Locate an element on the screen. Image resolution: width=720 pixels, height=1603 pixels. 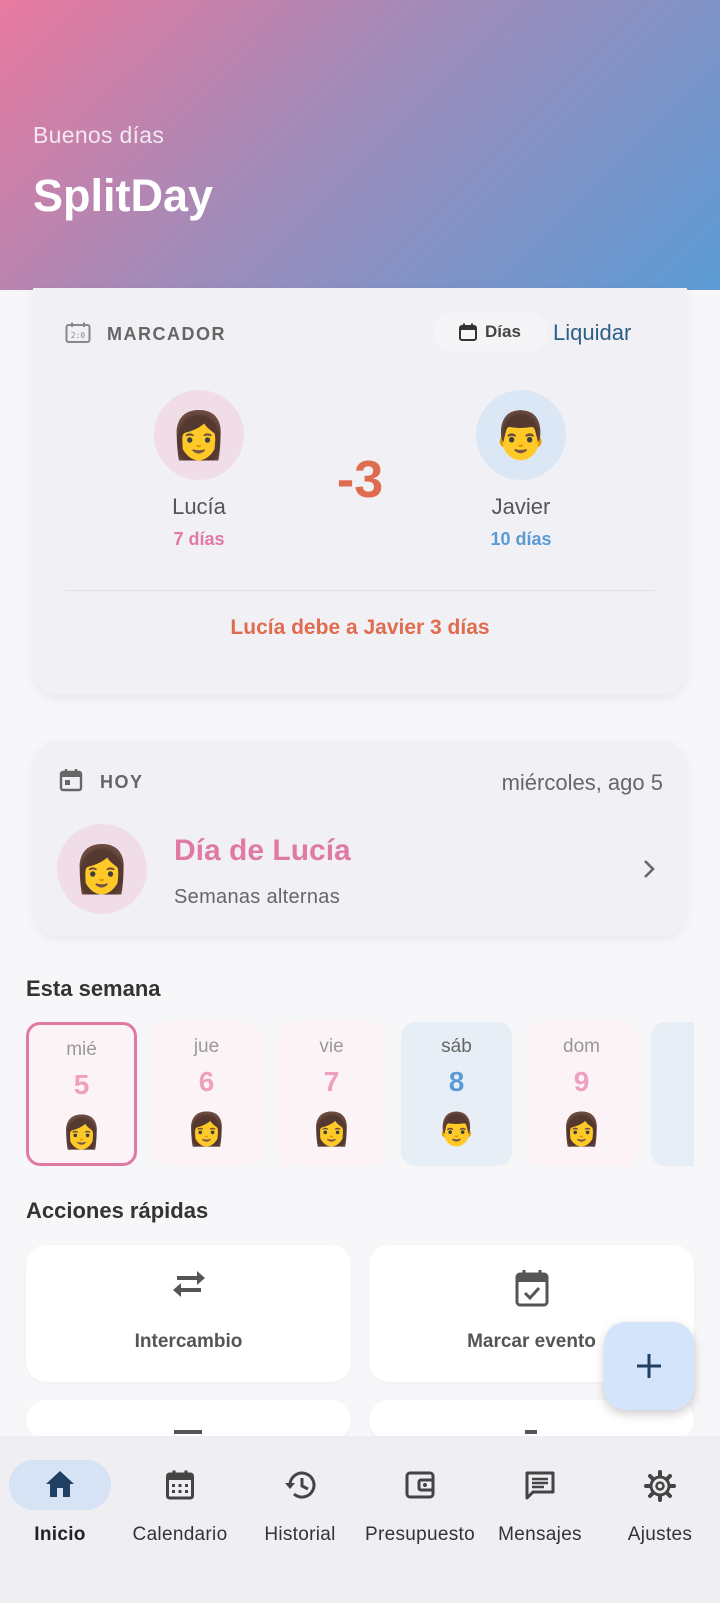
day-tile-partial is located at coordinates (672, 1094).